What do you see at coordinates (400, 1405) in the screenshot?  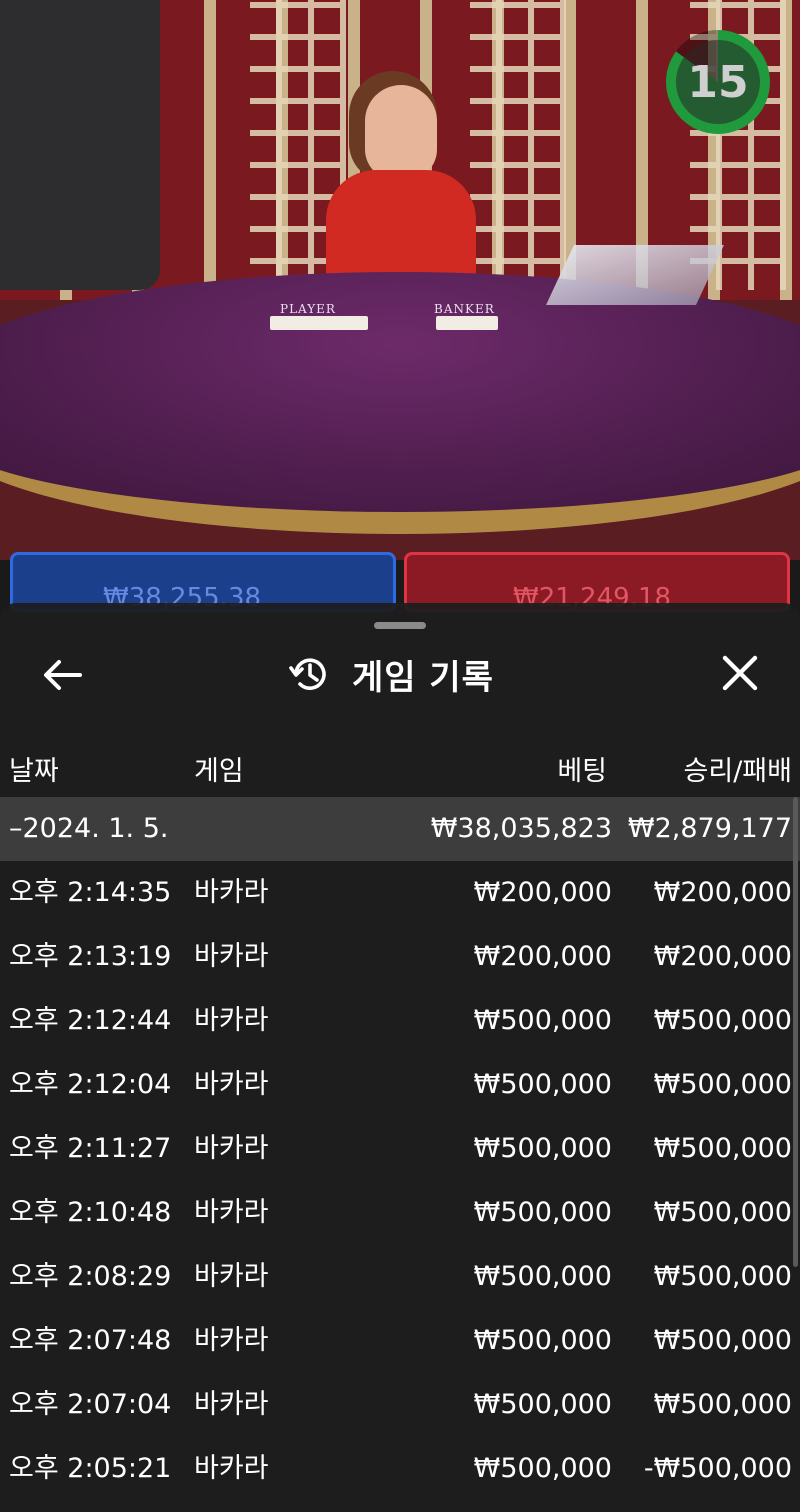 I see `history-row: 오후 2:07:04 바카라 ₩500,000 ₩500,000` at bounding box center [400, 1405].